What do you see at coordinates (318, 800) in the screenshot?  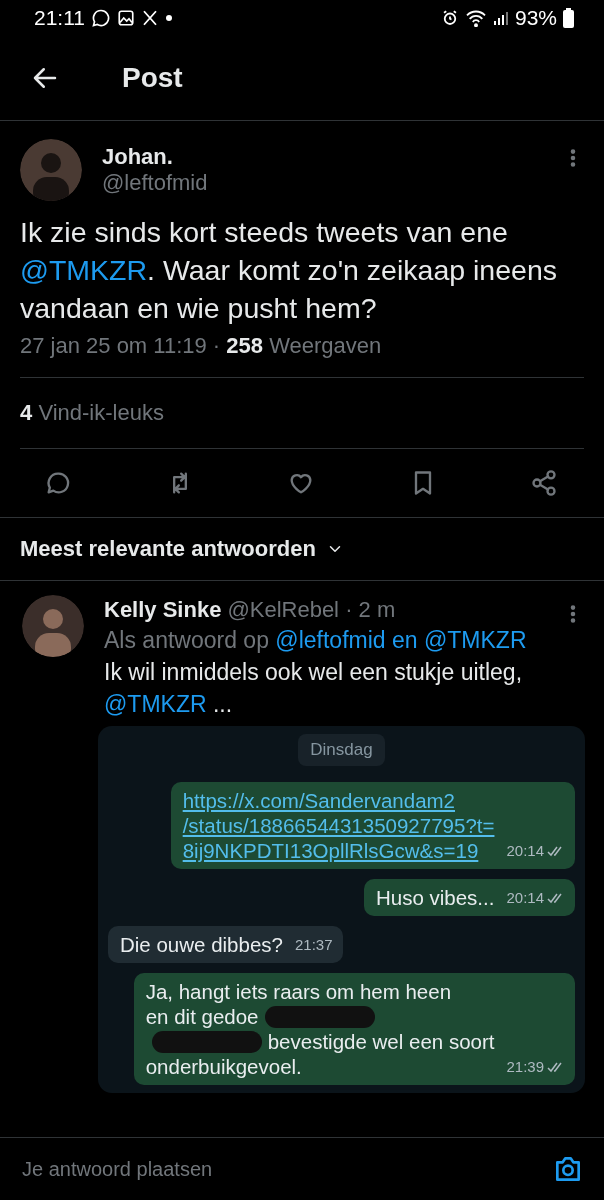 I see `message-link: https://x.com/Sandervandam2` at bounding box center [318, 800].